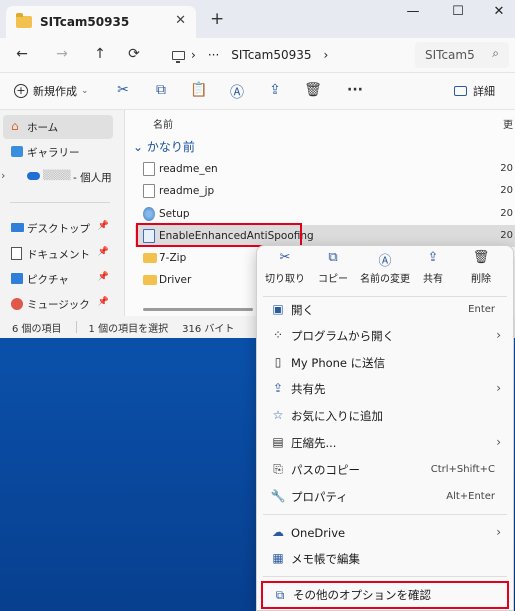  What do you see at coordinates (433, 271) in the screenshot?
I see `share-button: ⇪ 共有` at bounding box center [433, 271].